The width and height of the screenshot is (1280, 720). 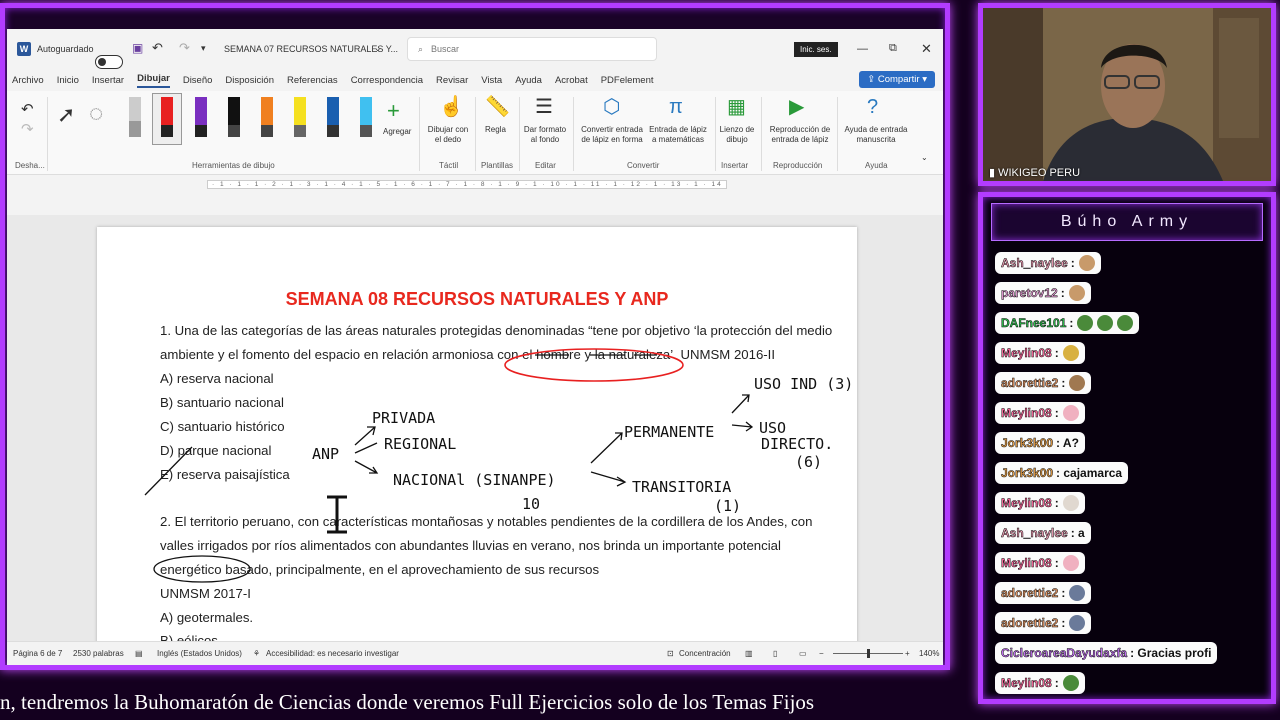 What do you see at coordinates (387, 80) in the screenshot?
I see `tab-correspondencia: Correspondencia` at bounding box center [387, 80].